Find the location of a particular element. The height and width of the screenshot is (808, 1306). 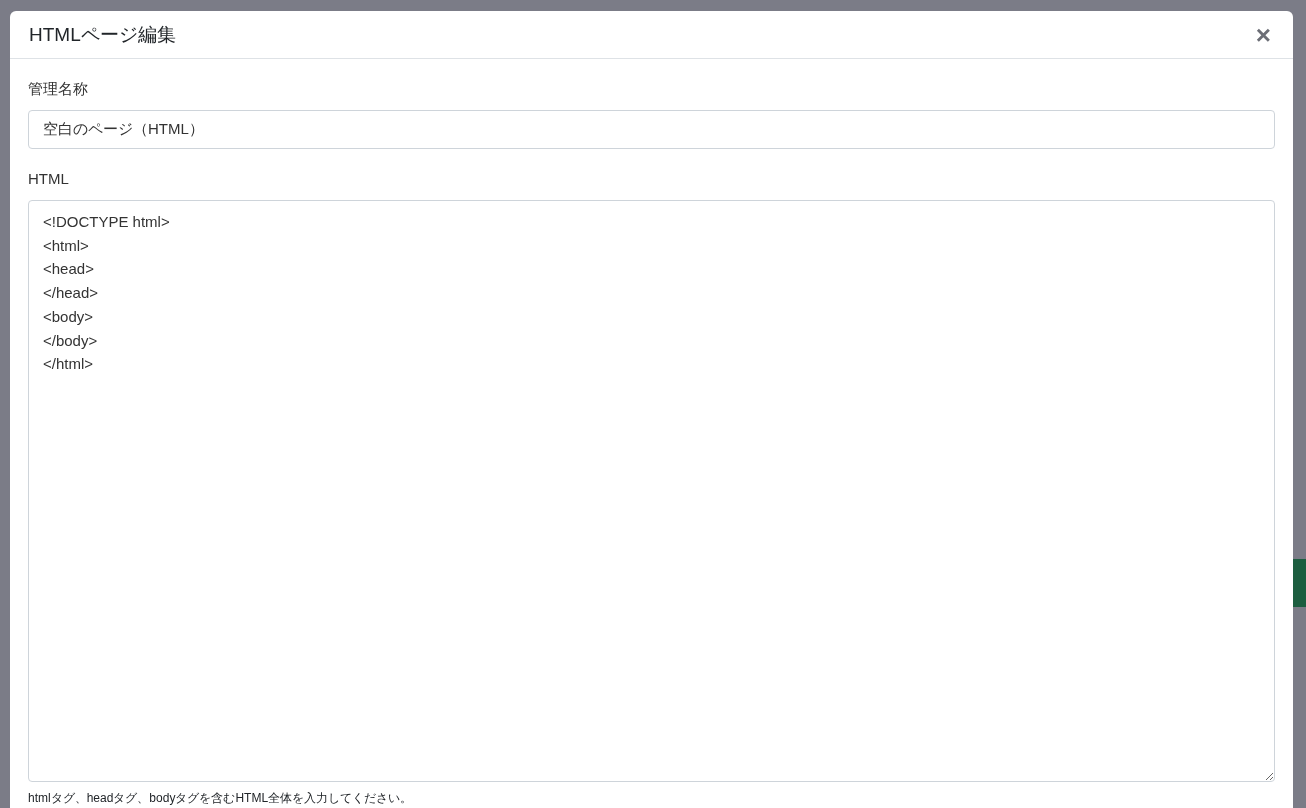

help-text: htmlタグ、headタグ、bodyタグを含むHTML全体を入力してください。 is located at coordinates (220, 798).